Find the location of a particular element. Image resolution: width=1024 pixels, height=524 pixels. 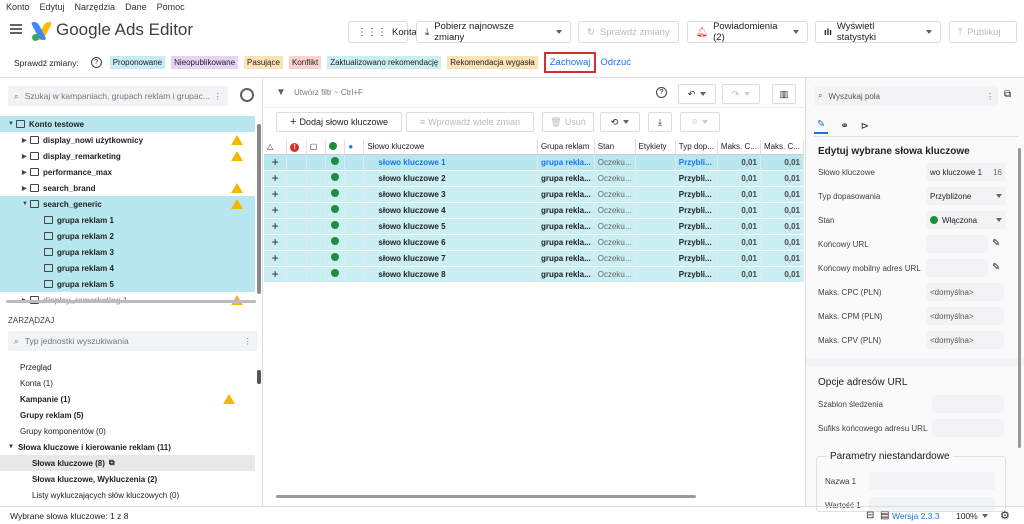

chip-expired-recommendation: Rekomendacja wygasła is located at coordinates (492, 62).